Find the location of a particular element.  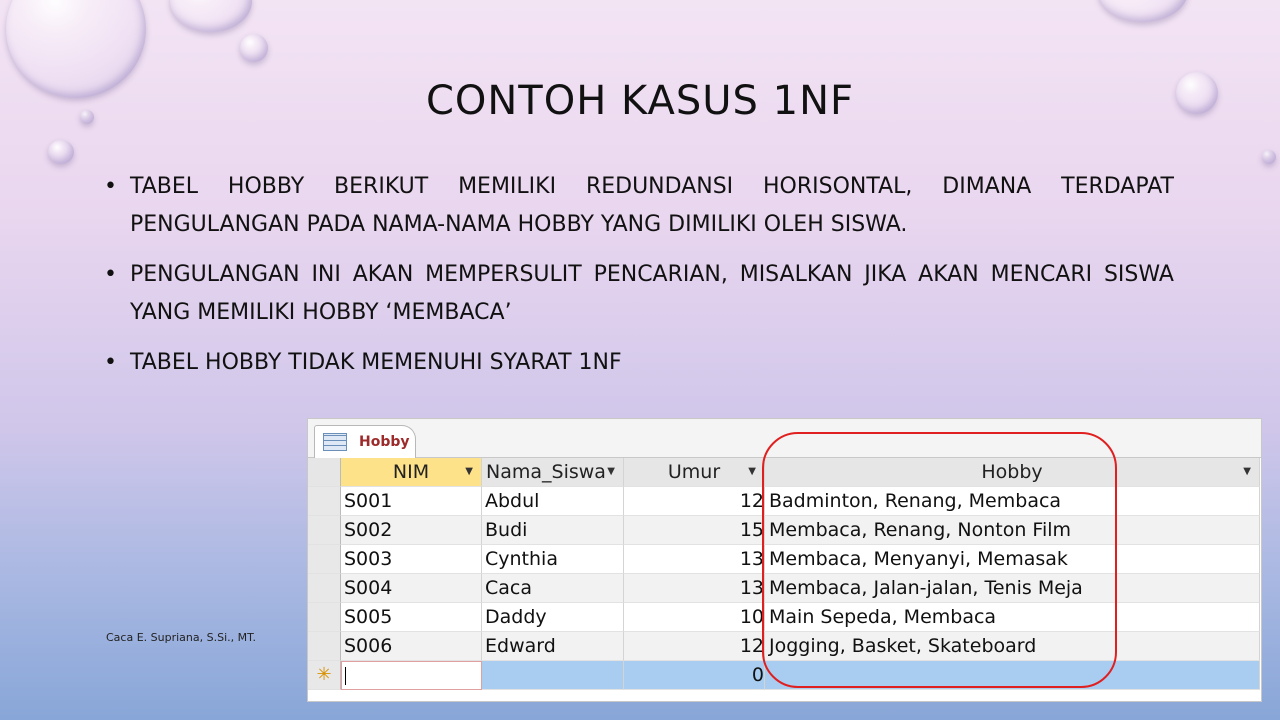

new-record-hobby-input is located at coordinates (1012, 675).